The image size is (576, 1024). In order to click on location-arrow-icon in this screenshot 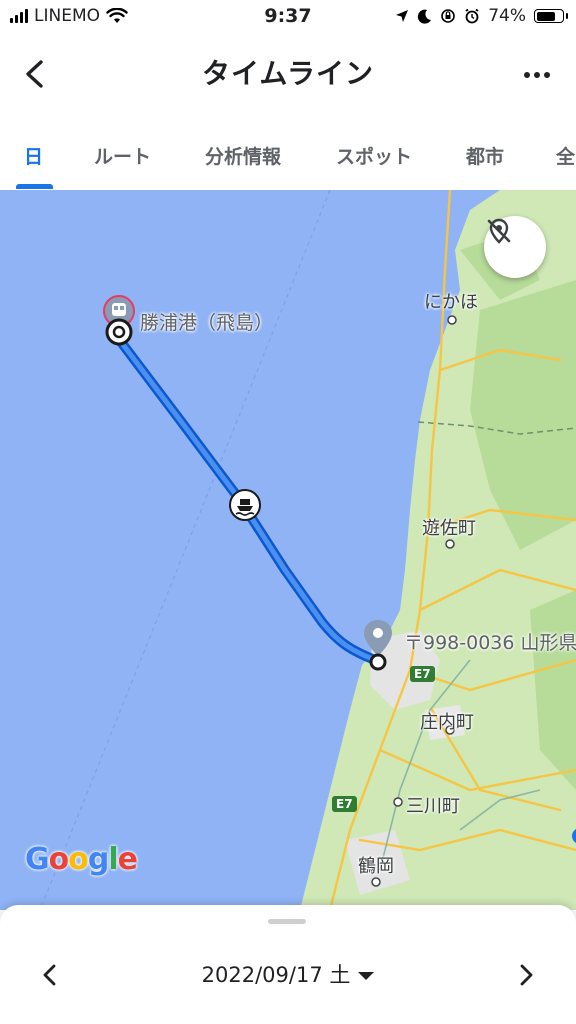, I will do `click(402, 16)`.